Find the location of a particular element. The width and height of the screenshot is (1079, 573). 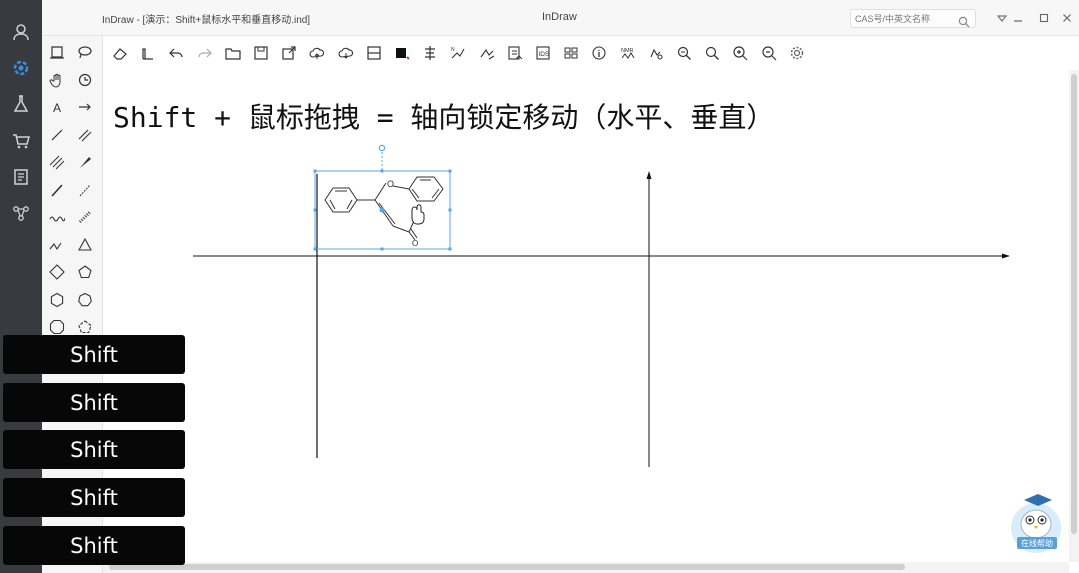

double-bond-icon is located at coordinates (85, 135).